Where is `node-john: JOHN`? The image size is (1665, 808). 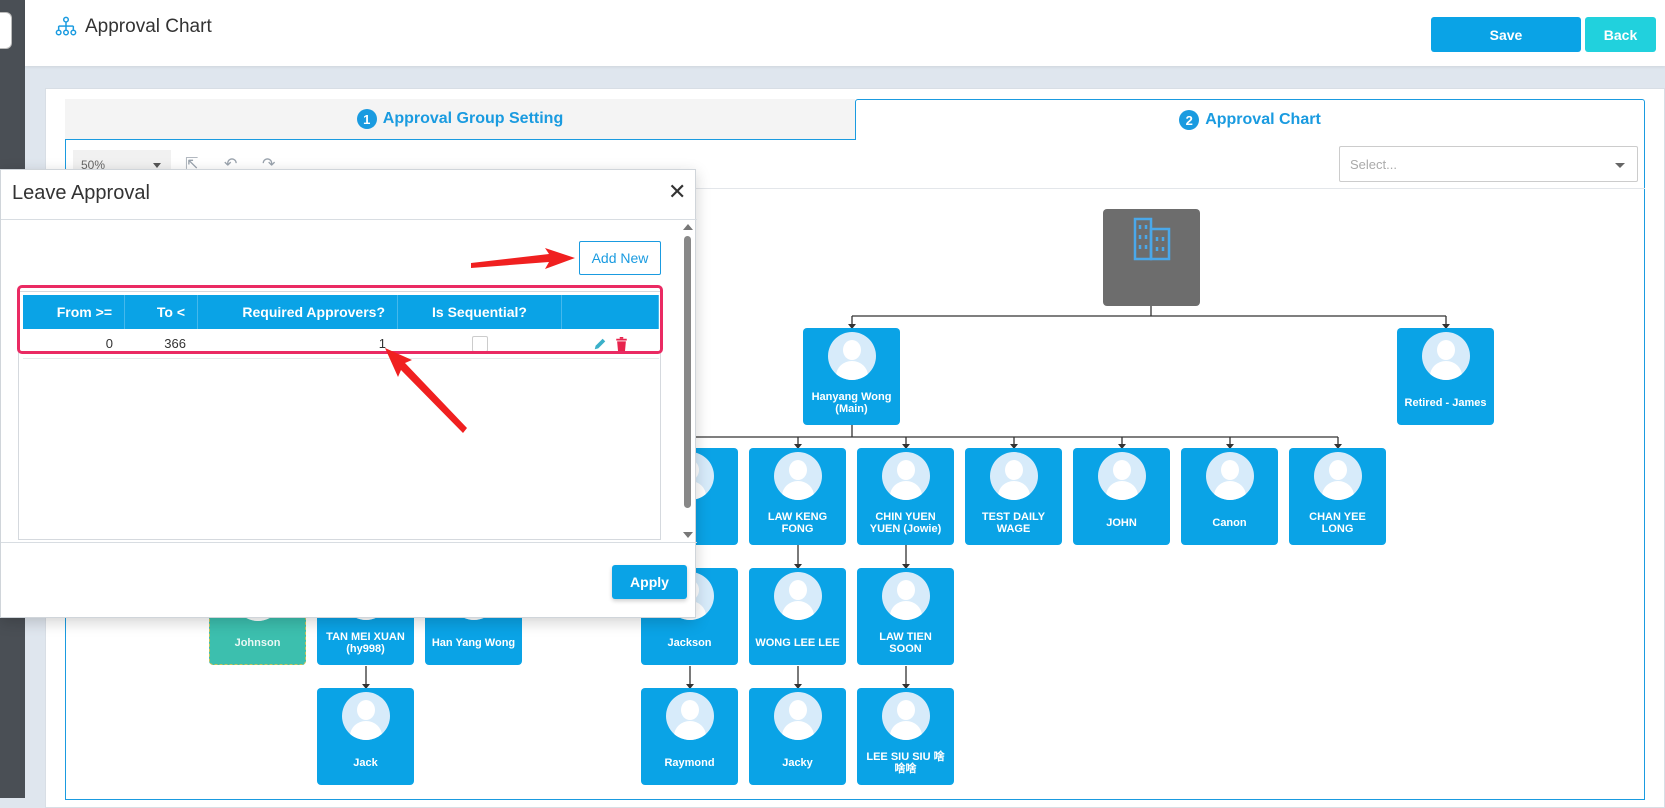
node-john: JOHN is located at coordinates (1121, 496).